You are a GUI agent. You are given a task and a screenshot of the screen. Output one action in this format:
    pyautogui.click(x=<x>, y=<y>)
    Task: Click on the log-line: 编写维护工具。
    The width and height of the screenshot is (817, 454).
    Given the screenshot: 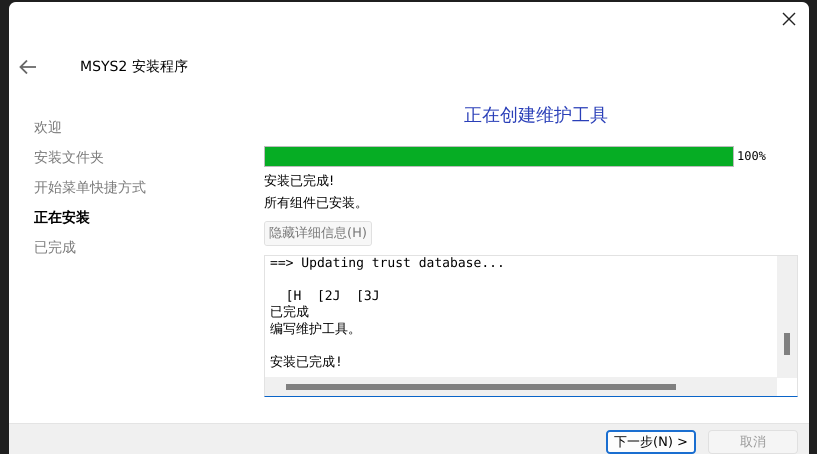 What is the action you would take?
    pyautogui.click(x=315, y=330)
    